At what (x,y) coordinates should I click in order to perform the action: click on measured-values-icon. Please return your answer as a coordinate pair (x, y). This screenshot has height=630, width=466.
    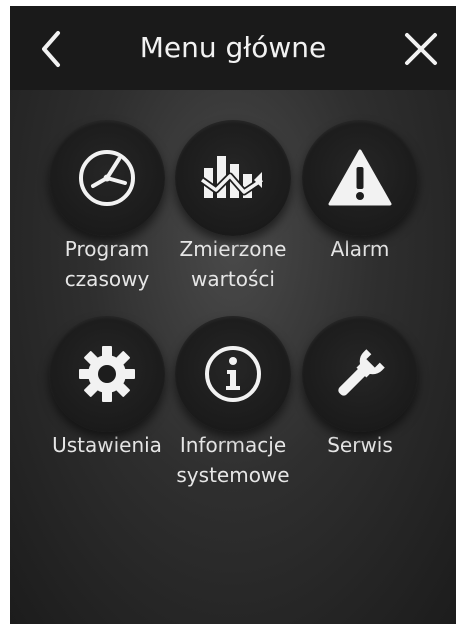
    Looking at the image, I should click on (232, 177).